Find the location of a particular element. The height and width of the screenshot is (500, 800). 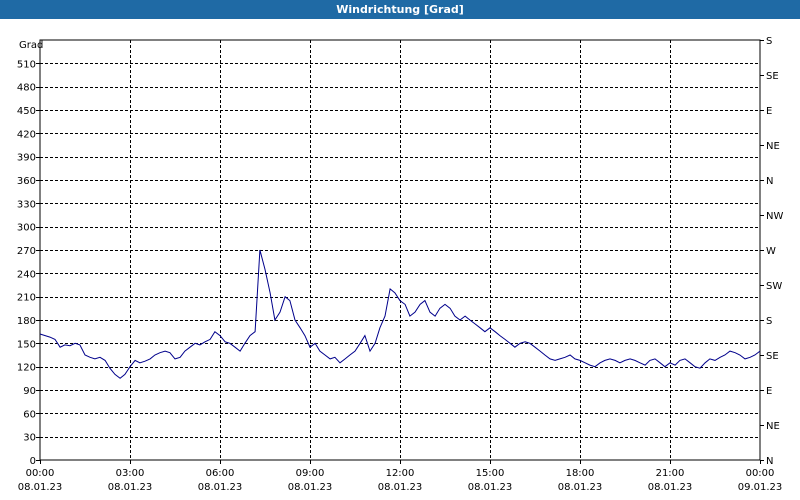

y-tick-label: 150 is located at coordinates (26, 344).